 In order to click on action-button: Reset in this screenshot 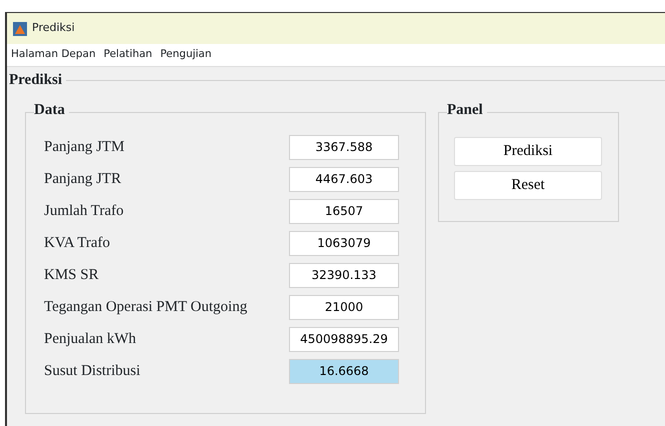, I will do `click(528, 185)`.